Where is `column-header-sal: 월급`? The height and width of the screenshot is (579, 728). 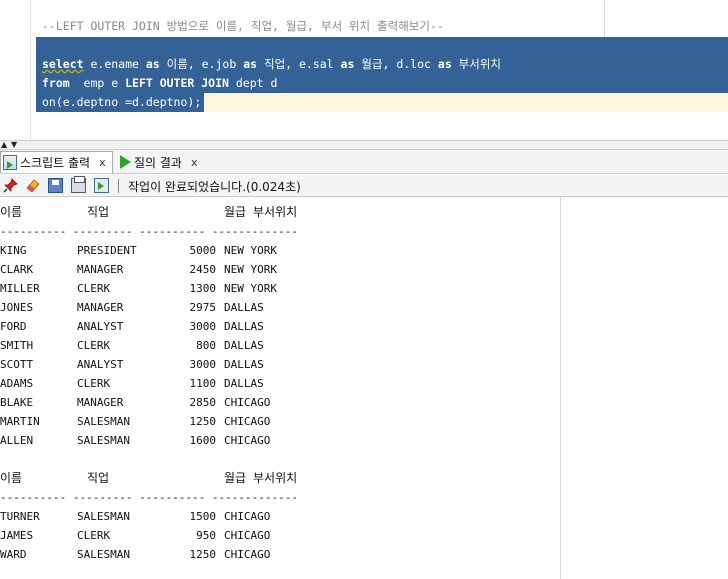
column-header-sal: 월급 is located at coordinates (235, 212).